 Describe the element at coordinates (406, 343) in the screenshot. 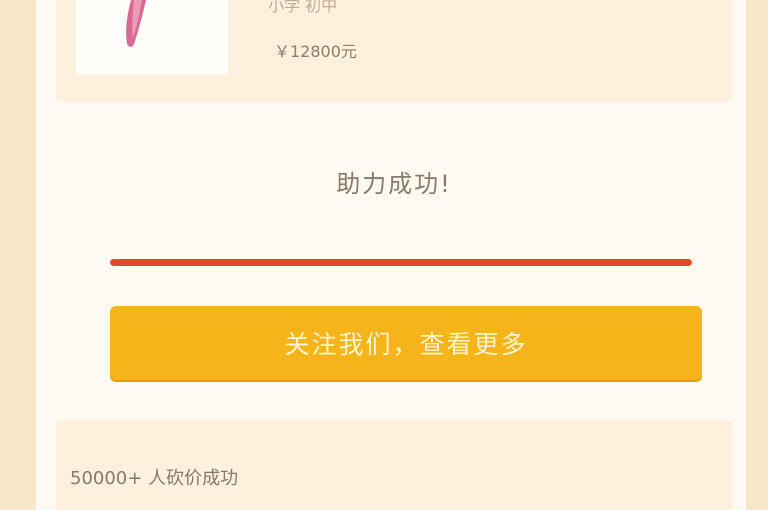

I see `follow-button: 关注我们，查看更多` at that location.